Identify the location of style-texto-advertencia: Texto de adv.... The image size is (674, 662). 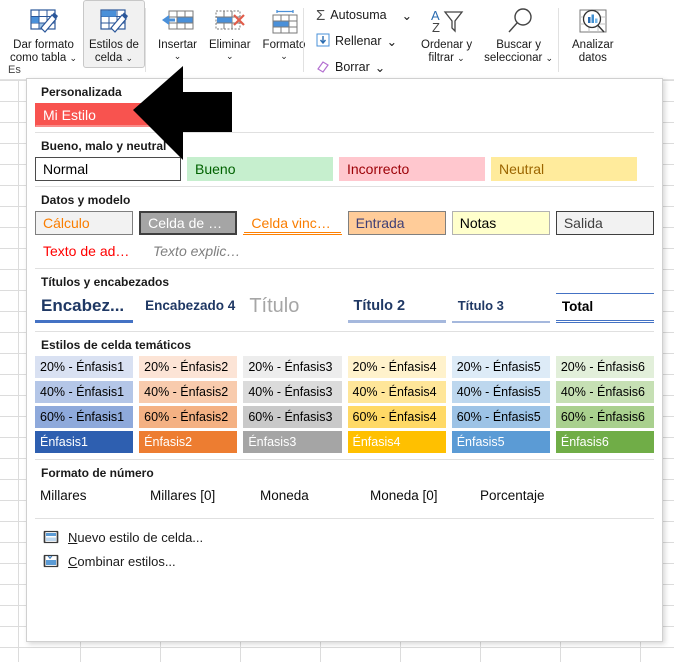
(87, 251).